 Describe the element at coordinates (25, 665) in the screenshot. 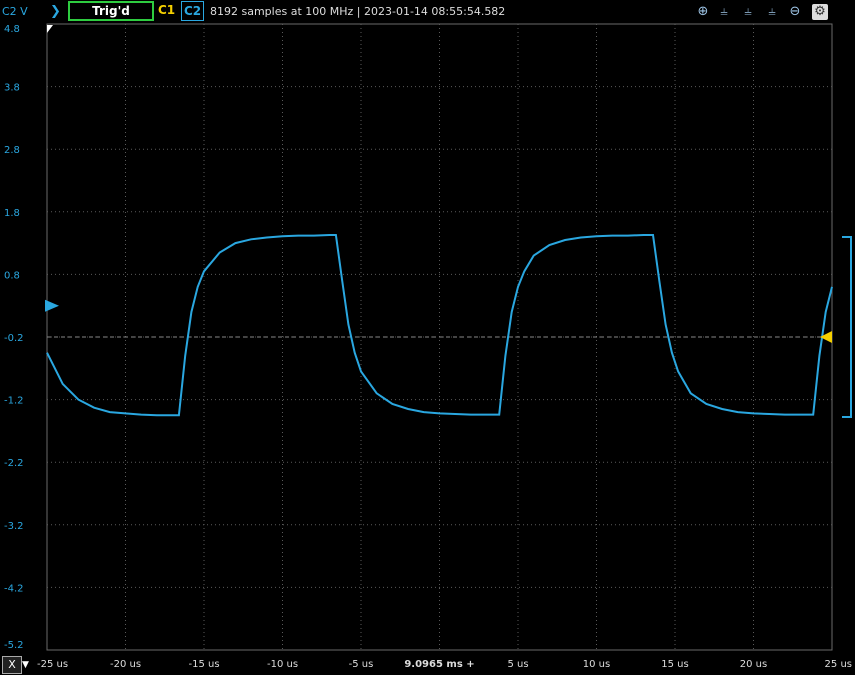

I see `chevron-down-icon: ▼` at that location.